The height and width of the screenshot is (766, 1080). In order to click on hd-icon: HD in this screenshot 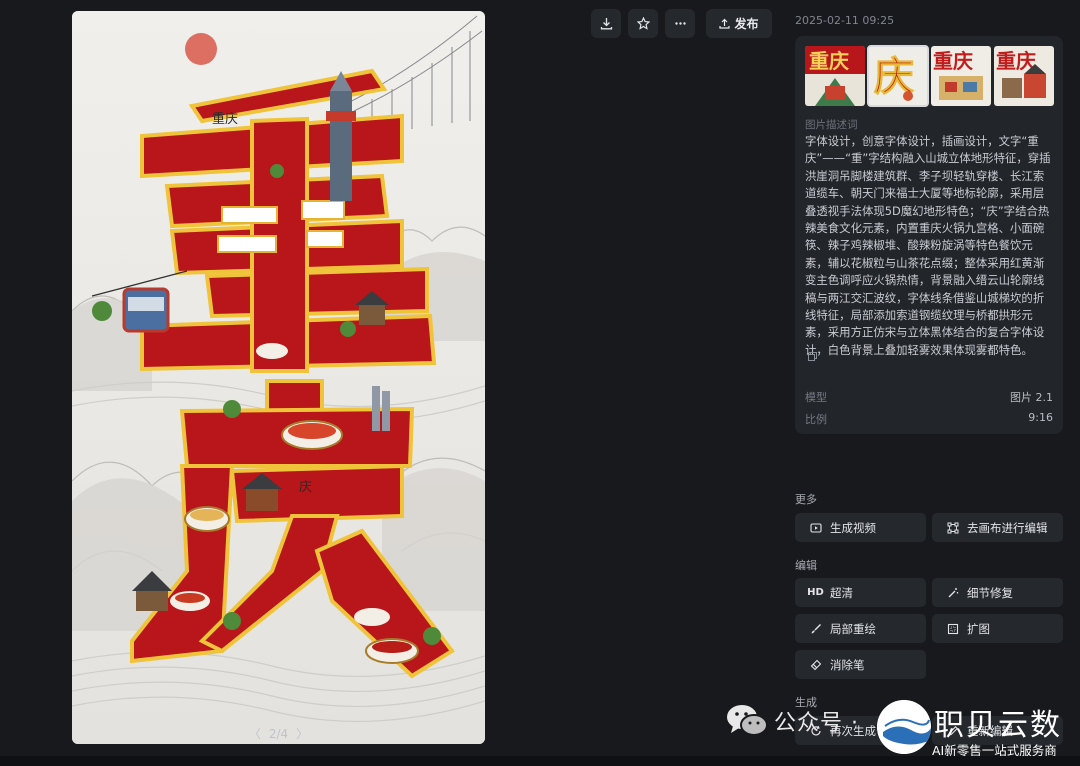, I will do `click(815, 592)`.